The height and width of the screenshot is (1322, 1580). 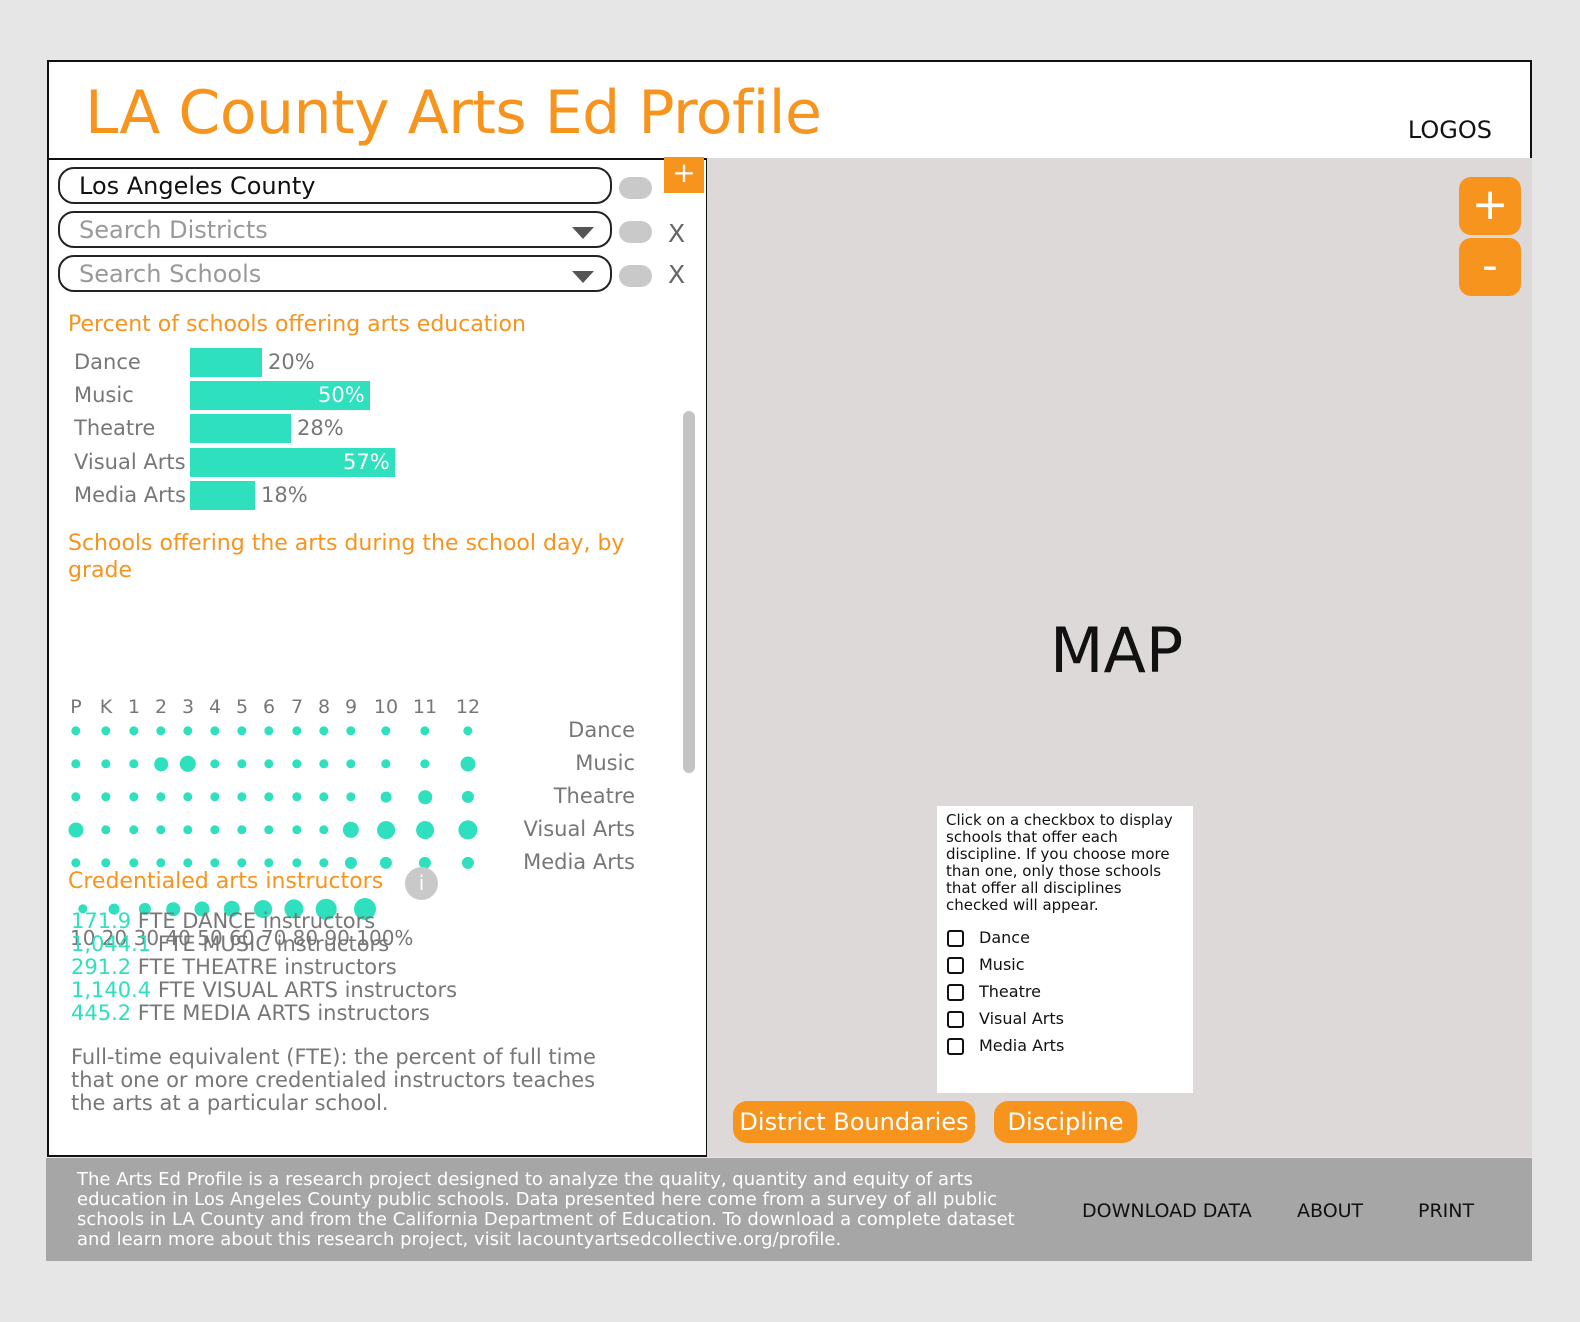 I want to click on bar-theatre, so click(x=240, y=428).